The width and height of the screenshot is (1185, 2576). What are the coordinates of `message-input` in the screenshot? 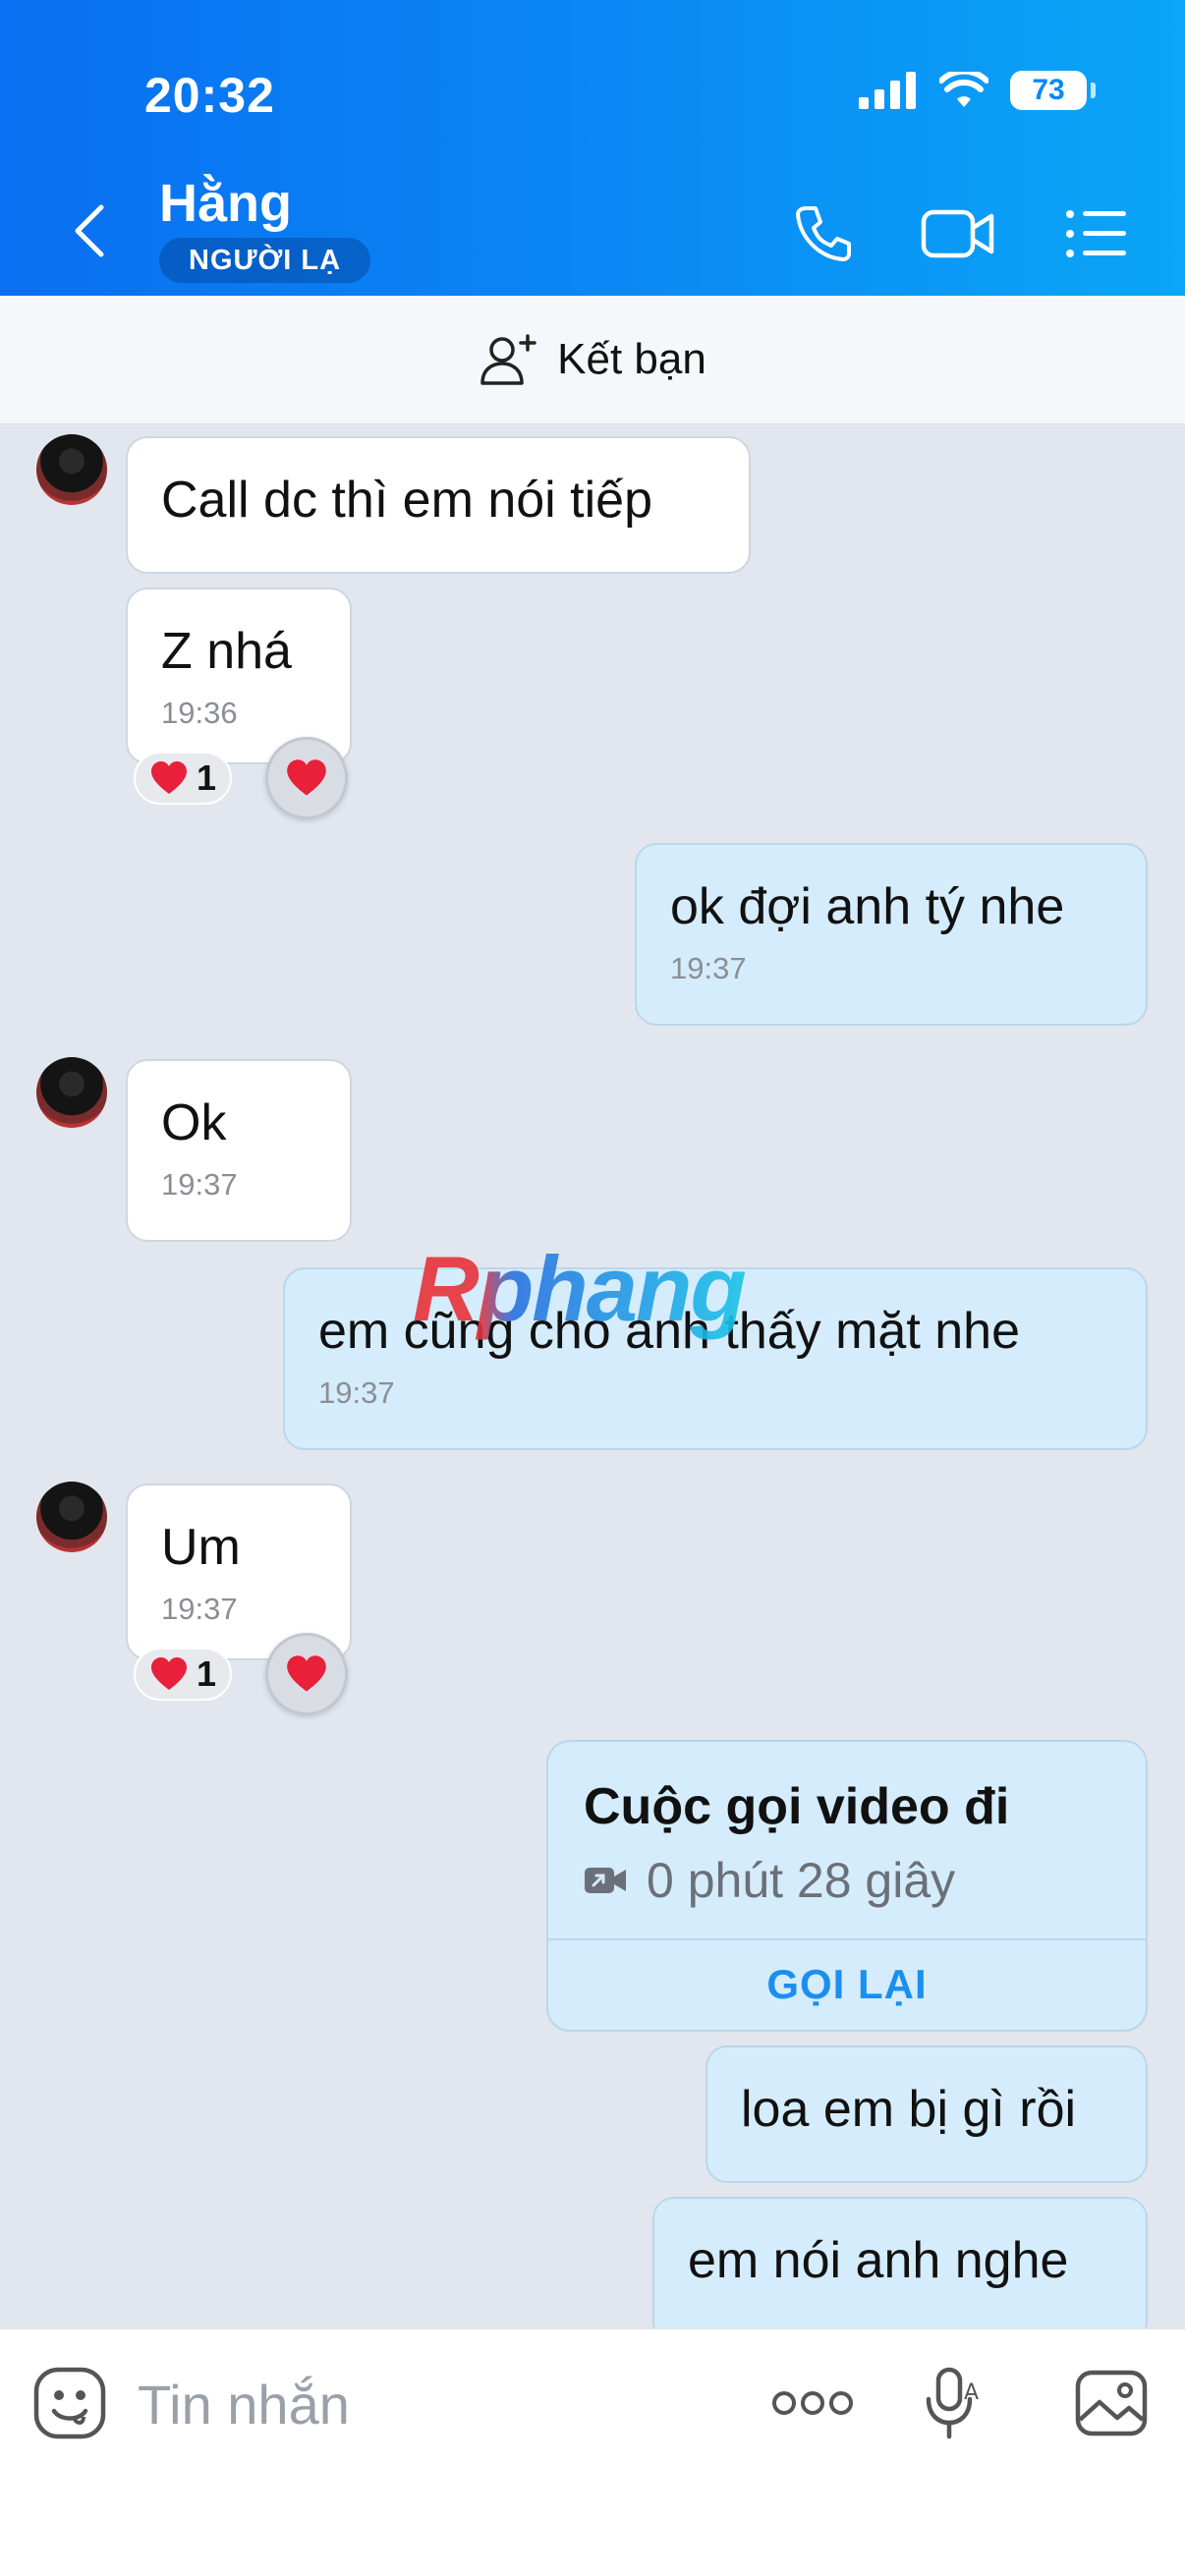 It's located at (413, 2404).